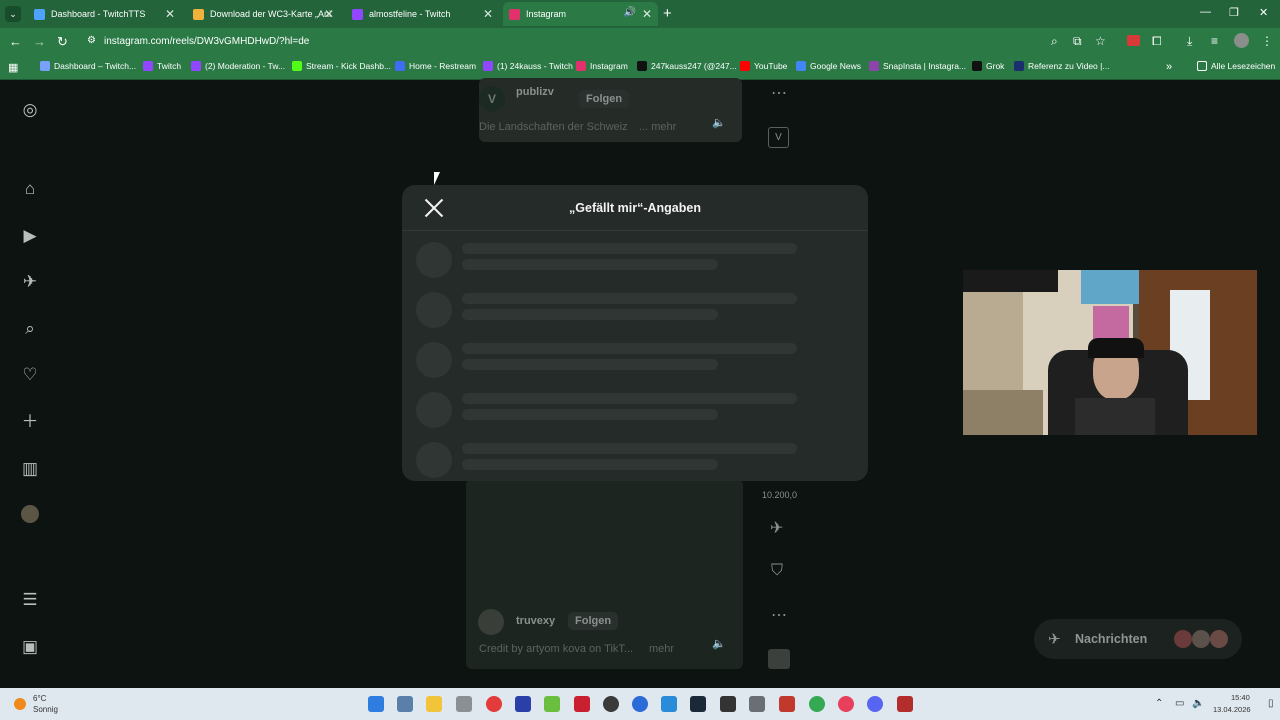  I want to click on steam-icon, so click(698, 704).